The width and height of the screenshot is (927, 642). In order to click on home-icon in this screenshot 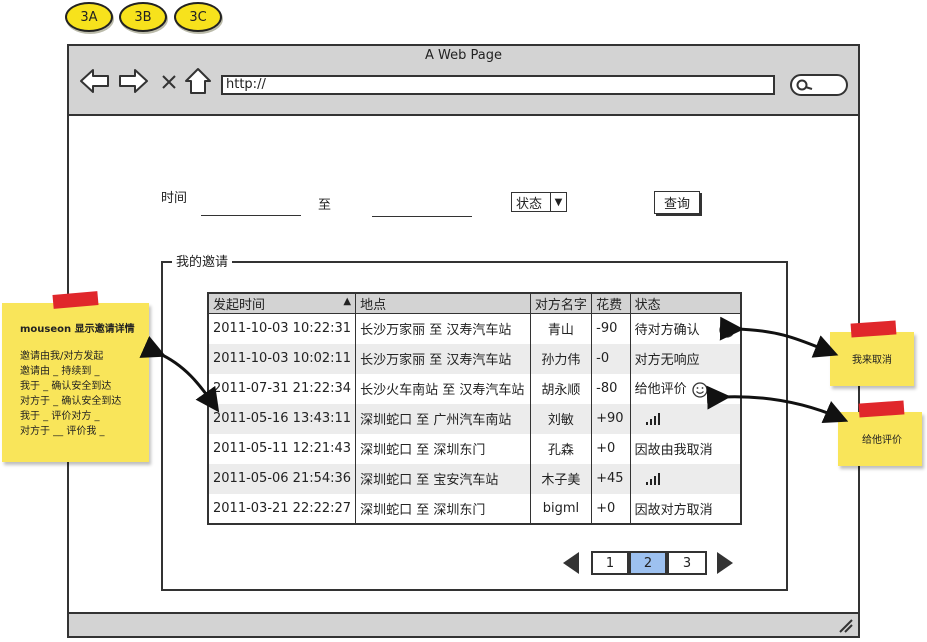, I will do `click(198, 81)`.